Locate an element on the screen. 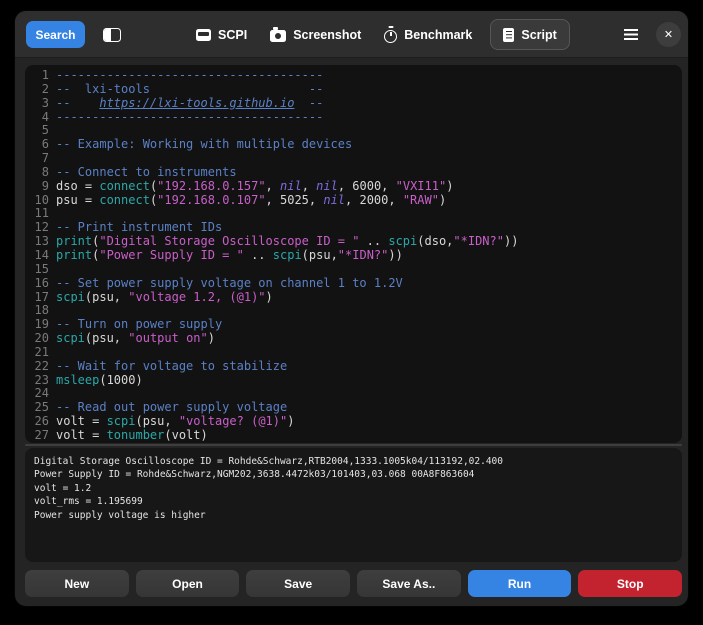 This screenshot has height=625, width=703. search-button: Search is located at coordinates (55, 34).